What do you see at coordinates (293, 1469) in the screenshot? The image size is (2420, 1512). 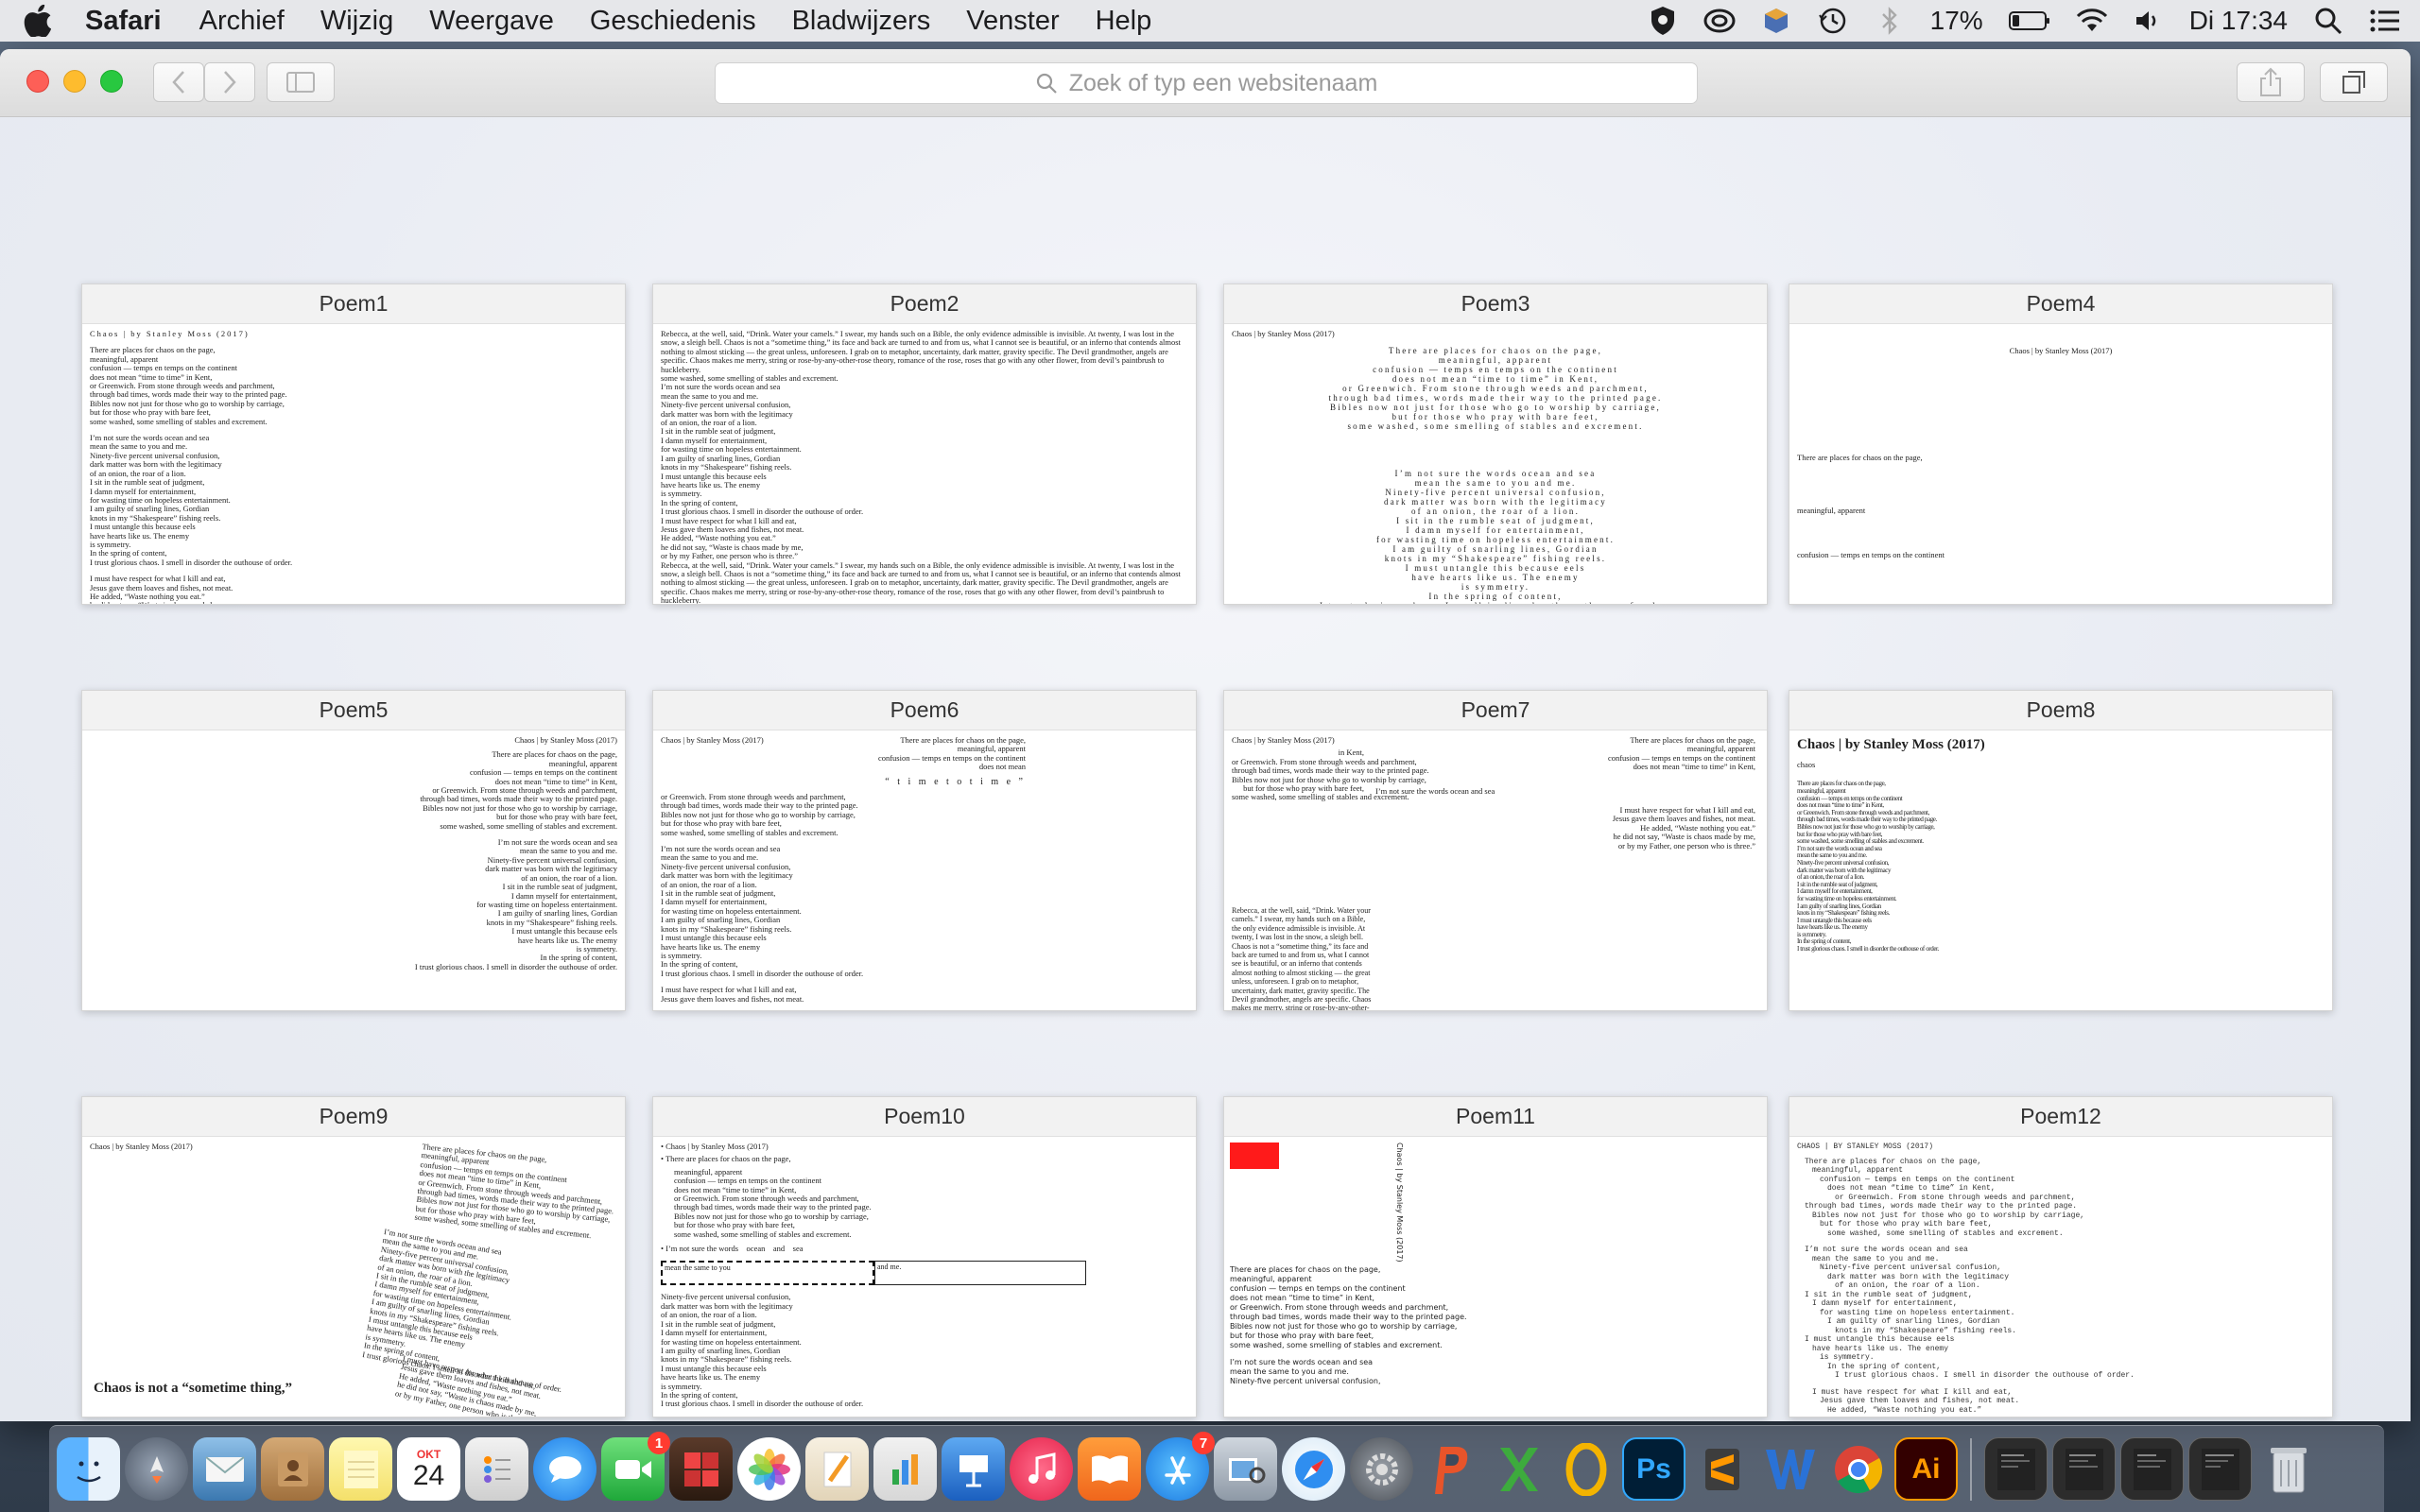 I see `contacts-icon` at bounding box center [293, 1469].